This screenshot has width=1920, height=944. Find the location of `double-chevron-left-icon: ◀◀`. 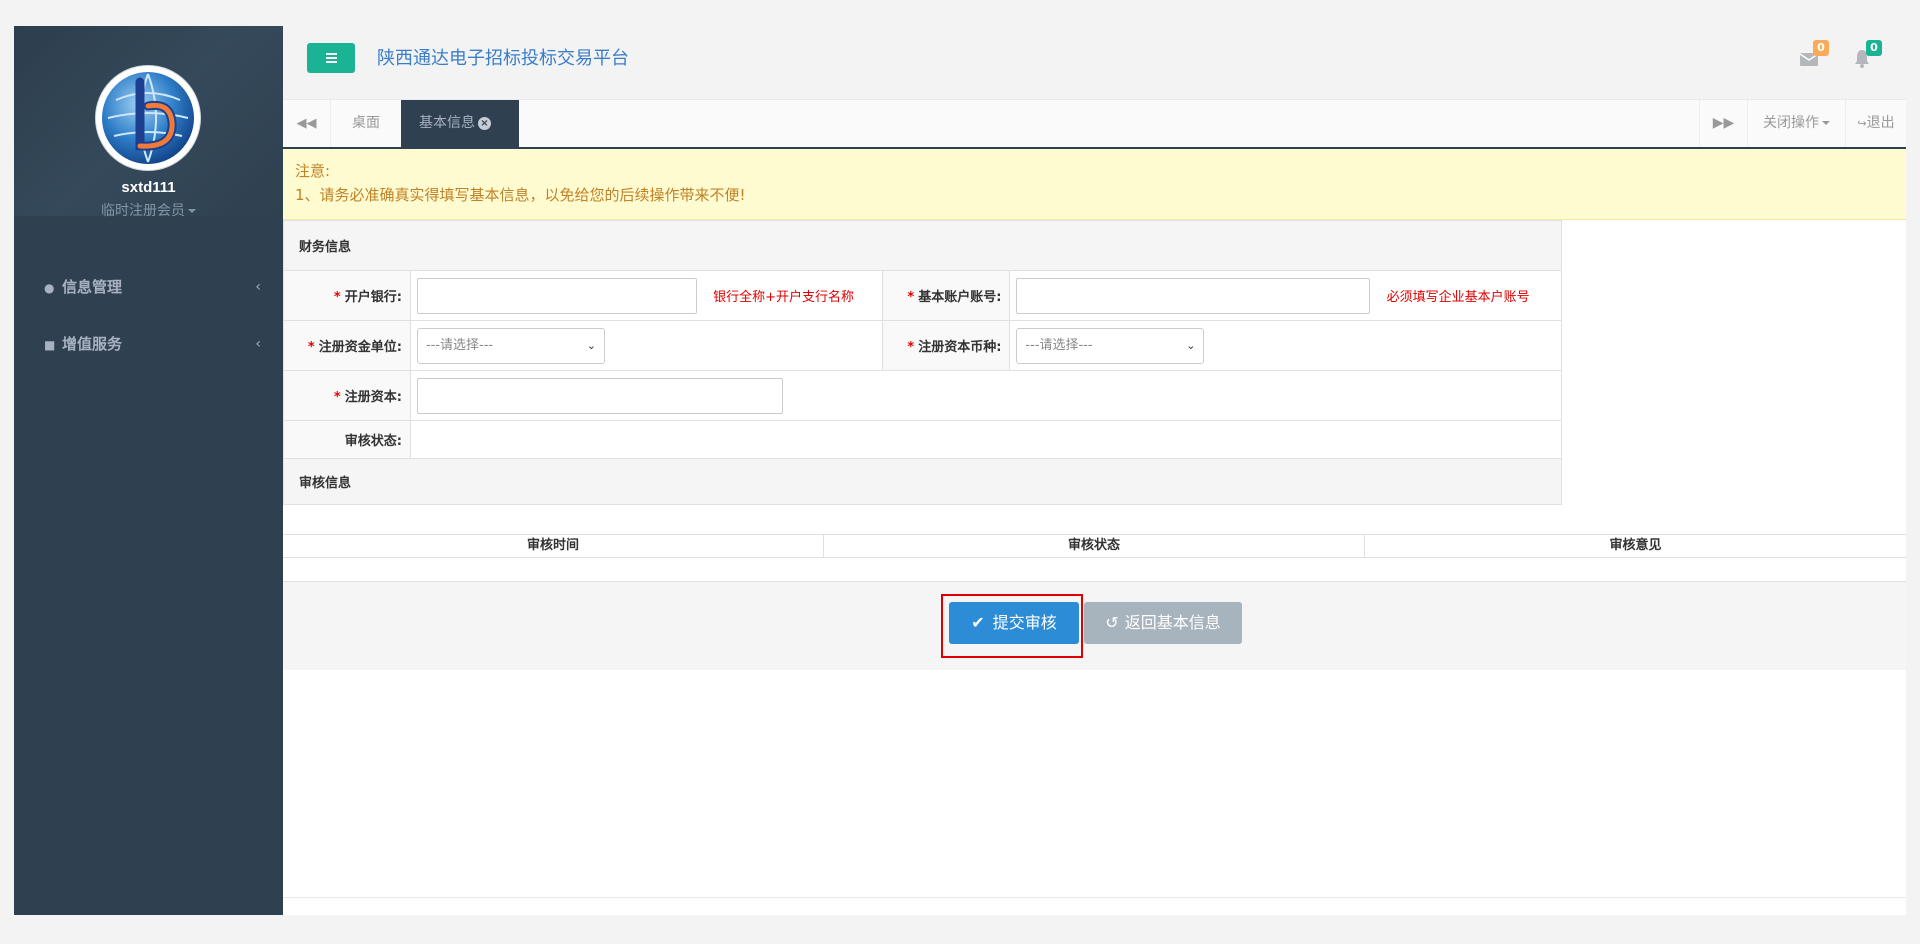

double-chevron-left-icon: ◀◀ is located at coordinates (306, 123).